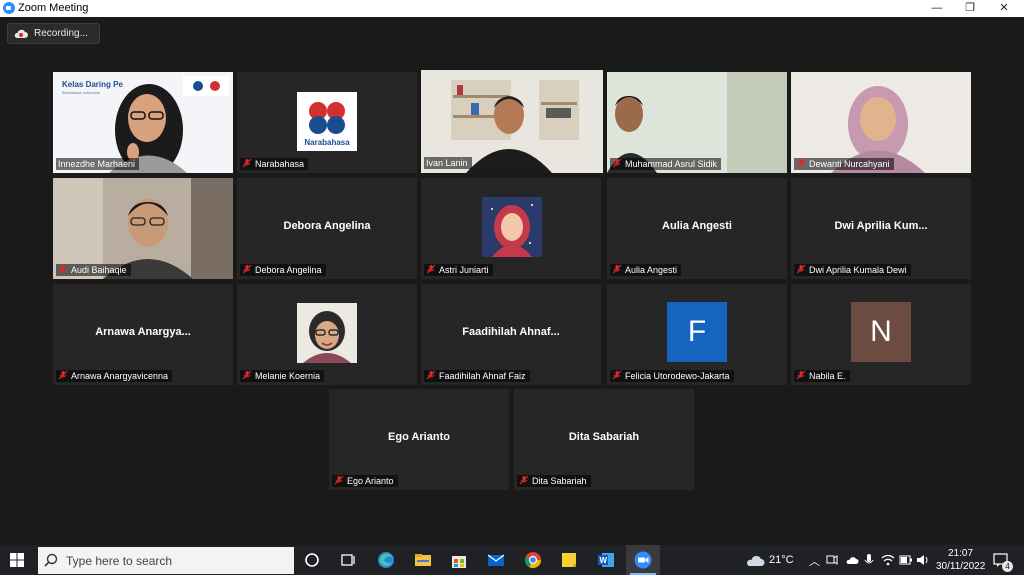 The width and height of the screenshot is (1024, 575). I want to click on participant-name: Nabila E., so click(827, 376).